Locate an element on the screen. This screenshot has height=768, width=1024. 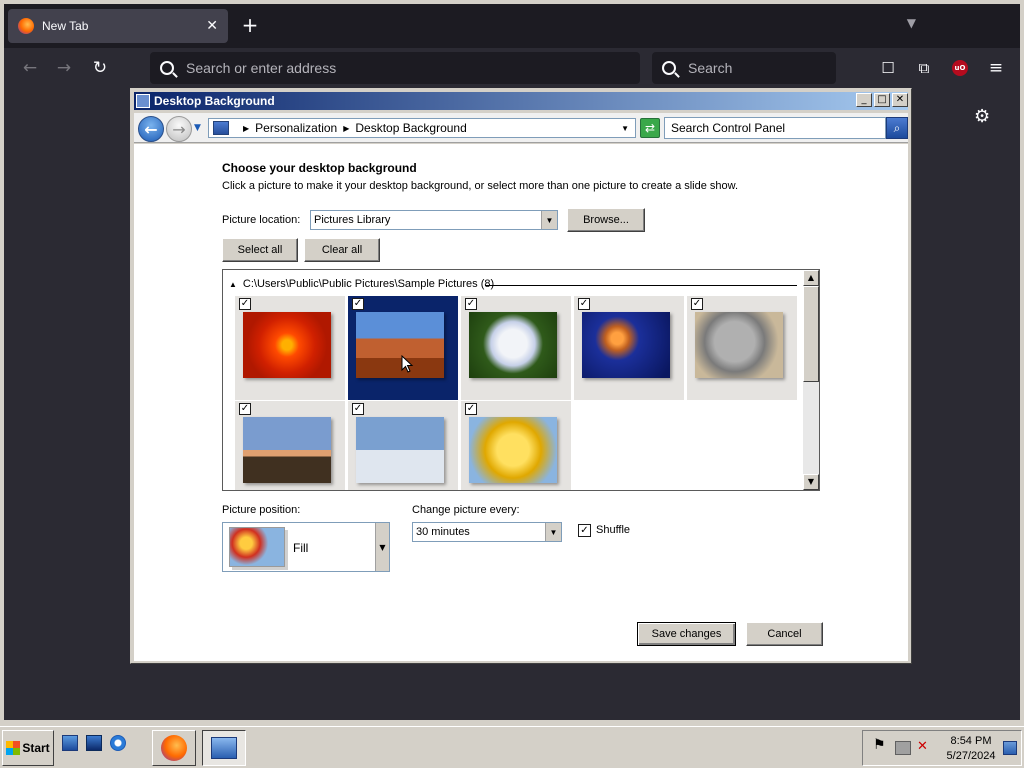
start-label: Start is located at coordinates (36, 748).